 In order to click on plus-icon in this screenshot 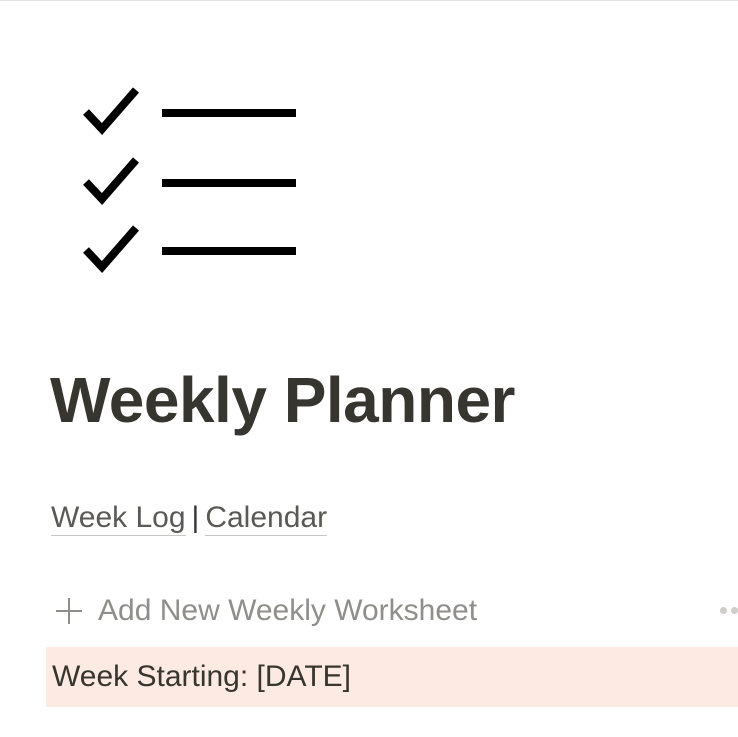, I will do `click(69, 611)`.